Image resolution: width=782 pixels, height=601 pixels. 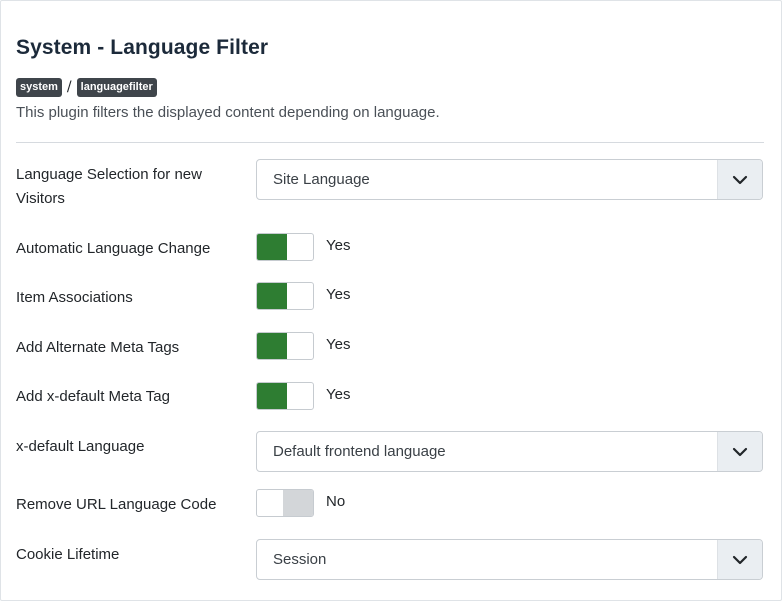 What do you see at coordinates (321, 179) in the screenshot?
I see `language-selection-value: Site Language` at bounding box center [321, 179].